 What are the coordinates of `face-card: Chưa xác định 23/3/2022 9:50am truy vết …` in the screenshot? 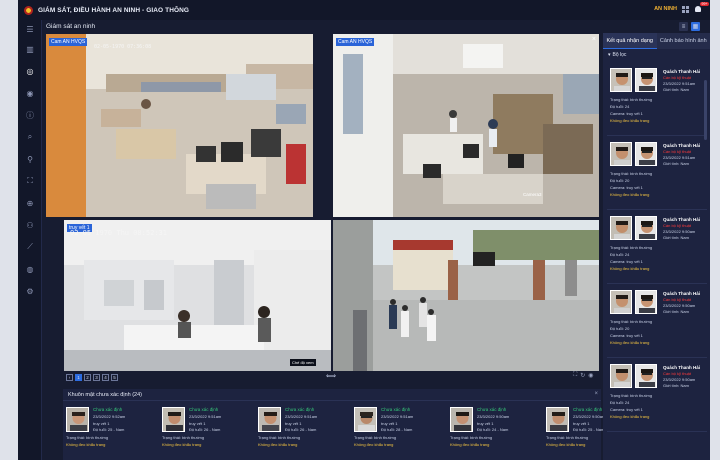 It's located at (491, 432).